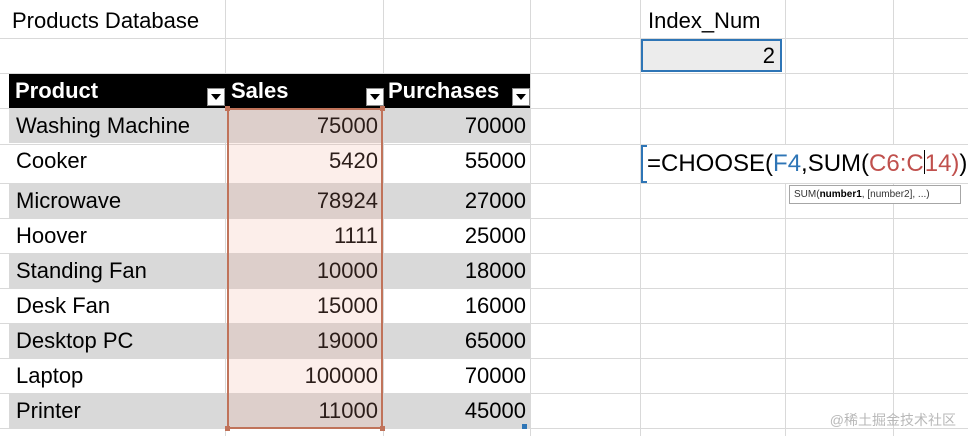  Describe the element at coordinates (105, 21) in the screenshot. I see `sheet-title: Products Database` at that location.